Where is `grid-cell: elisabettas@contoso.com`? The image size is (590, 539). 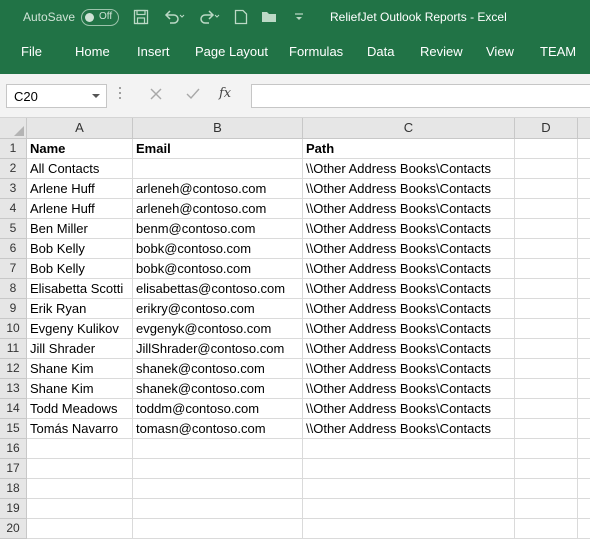
grid-cell: elisabettas@contoso.com is located at coordinates (218, 289).